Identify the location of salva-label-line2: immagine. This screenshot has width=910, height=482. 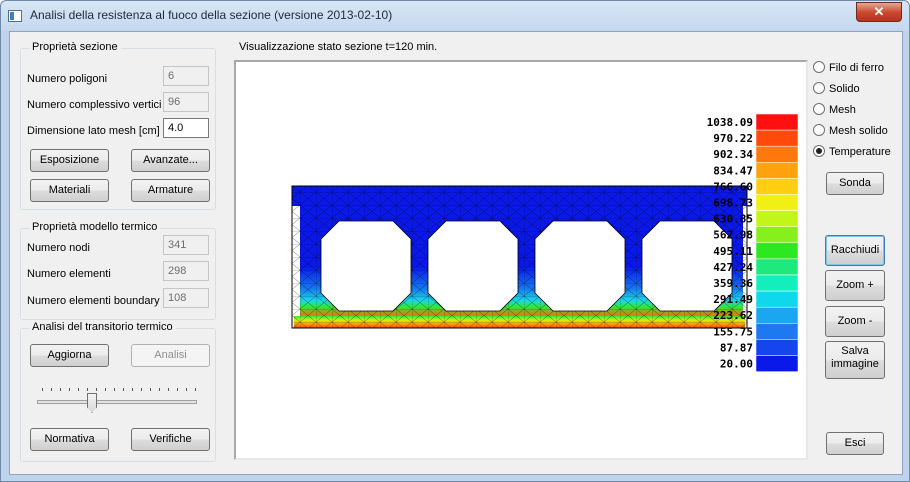
(855, 364).